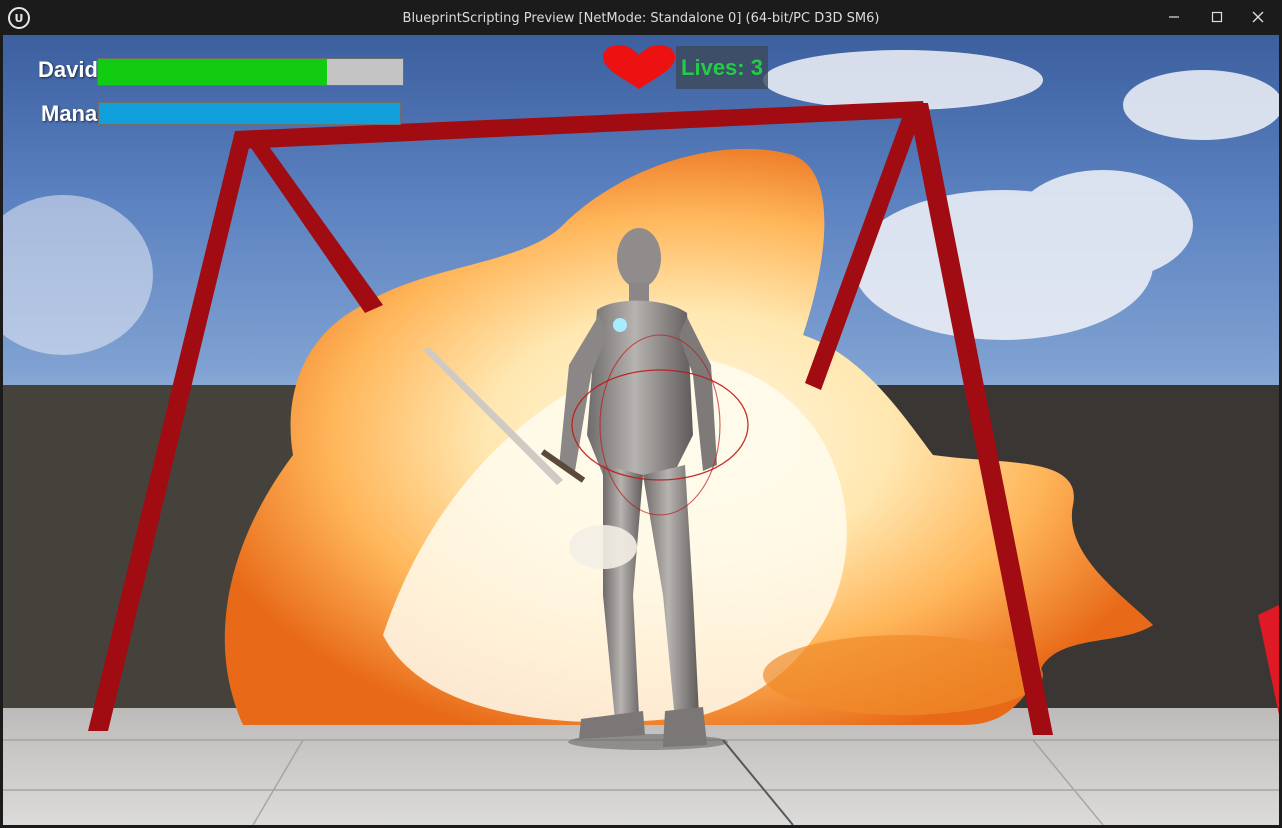 This screenshot has height=828, width=1282. Describe the element at coordinates (69, 113) in the screenshot. I see `mana-label: Mana` at that location.